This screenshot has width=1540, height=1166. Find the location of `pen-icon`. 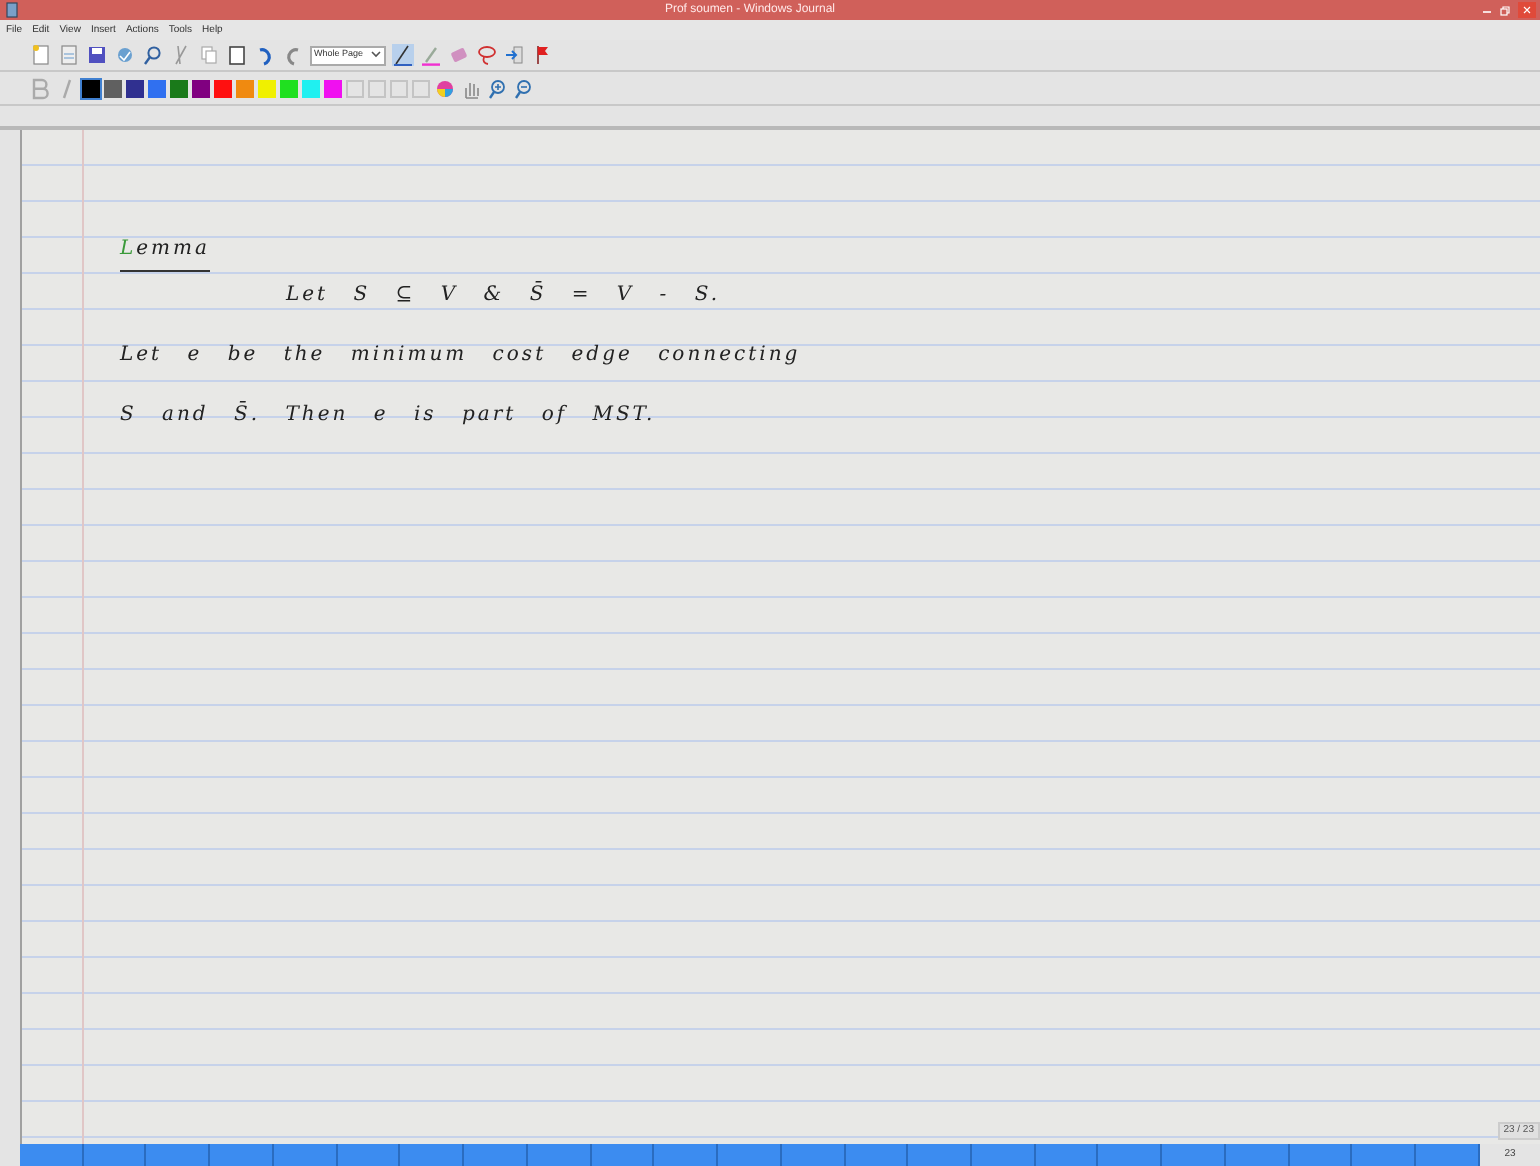

pen-icon is located at coordinates (403, 55).